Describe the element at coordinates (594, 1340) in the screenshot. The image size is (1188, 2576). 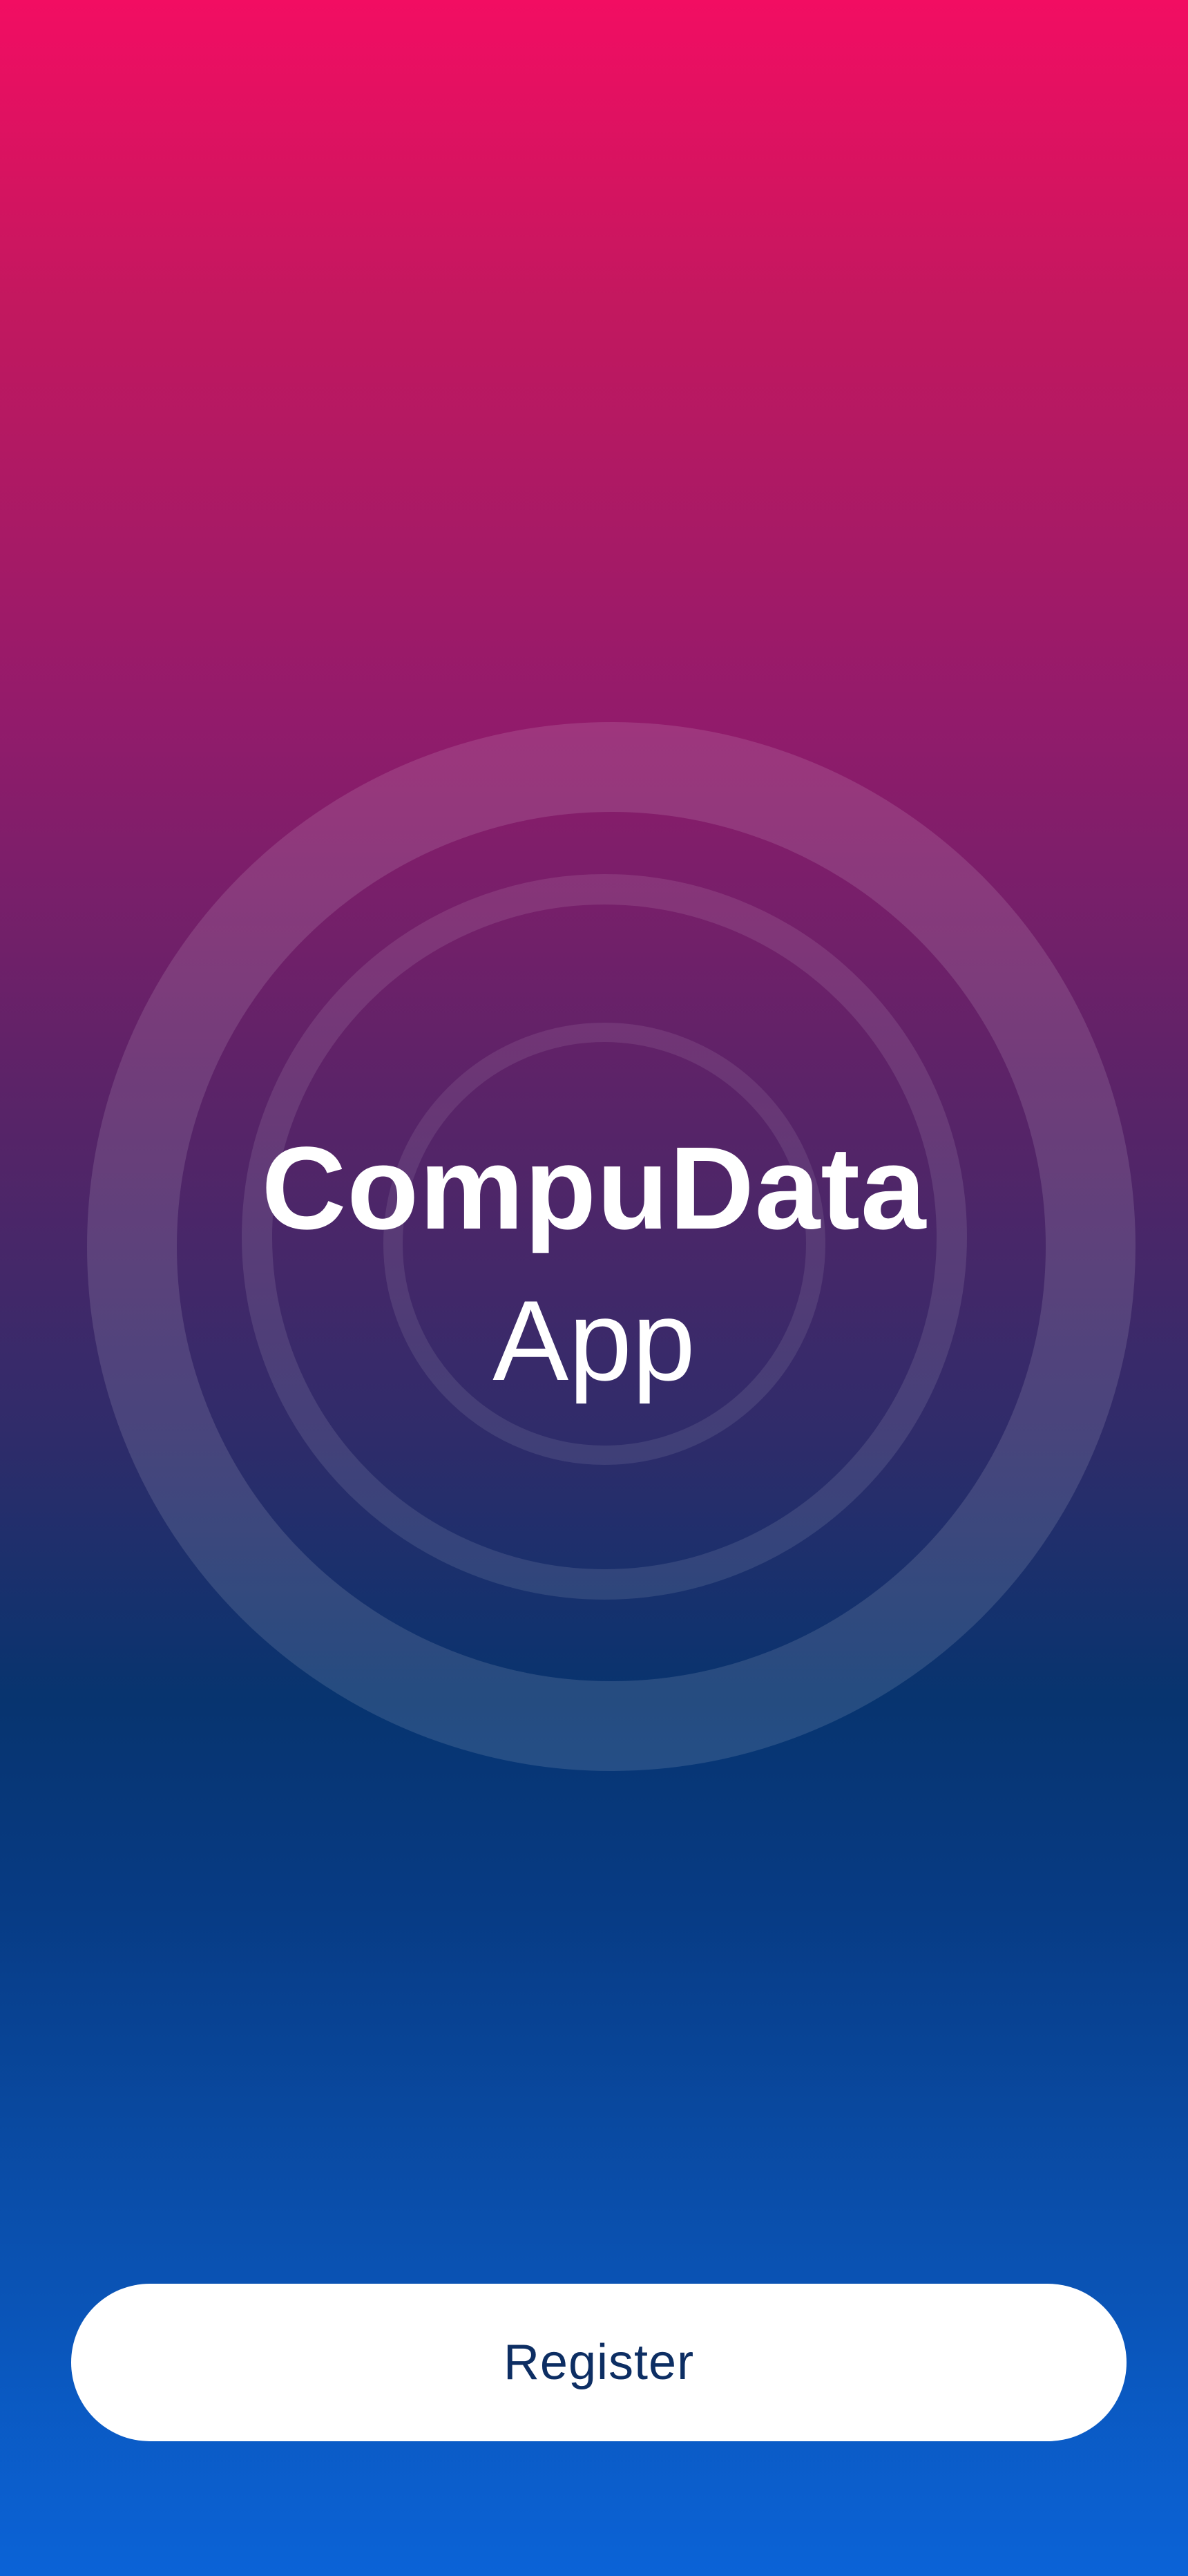
I see `app-subtitle: App` at that location.